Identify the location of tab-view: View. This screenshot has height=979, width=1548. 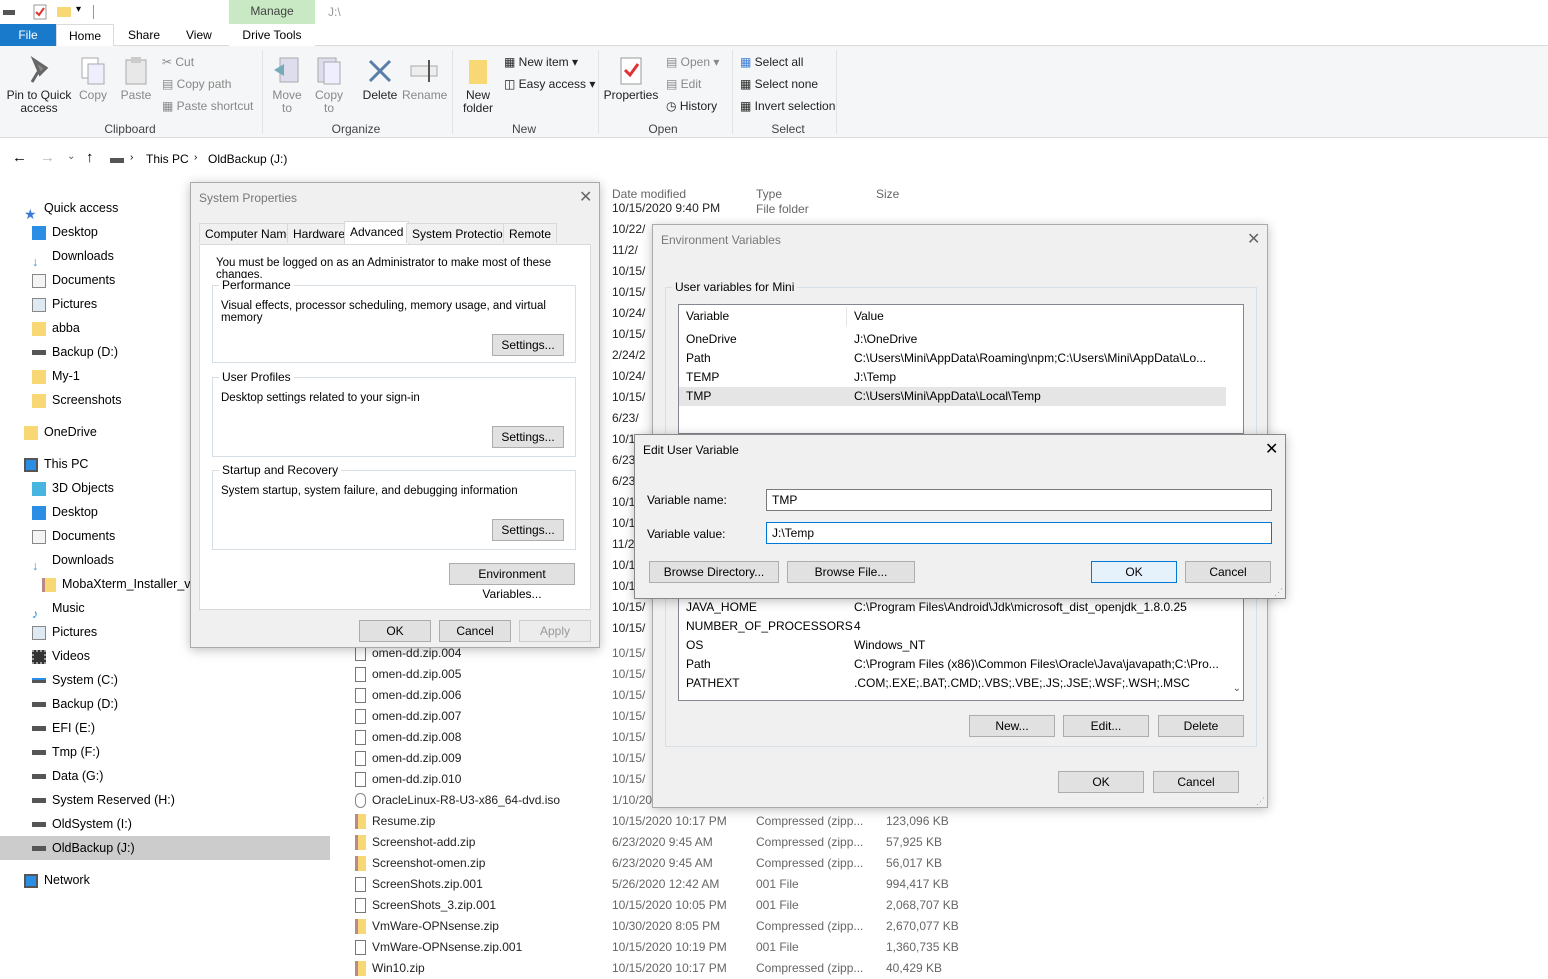
(199, 35).